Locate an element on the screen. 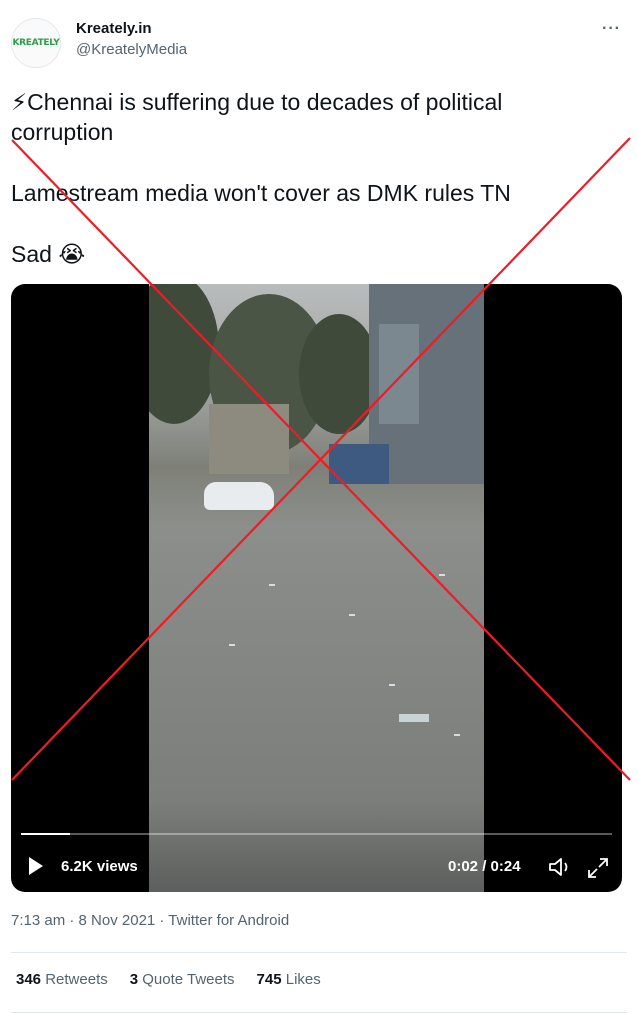  divider-bottom is located at coordinates (319, 1012).